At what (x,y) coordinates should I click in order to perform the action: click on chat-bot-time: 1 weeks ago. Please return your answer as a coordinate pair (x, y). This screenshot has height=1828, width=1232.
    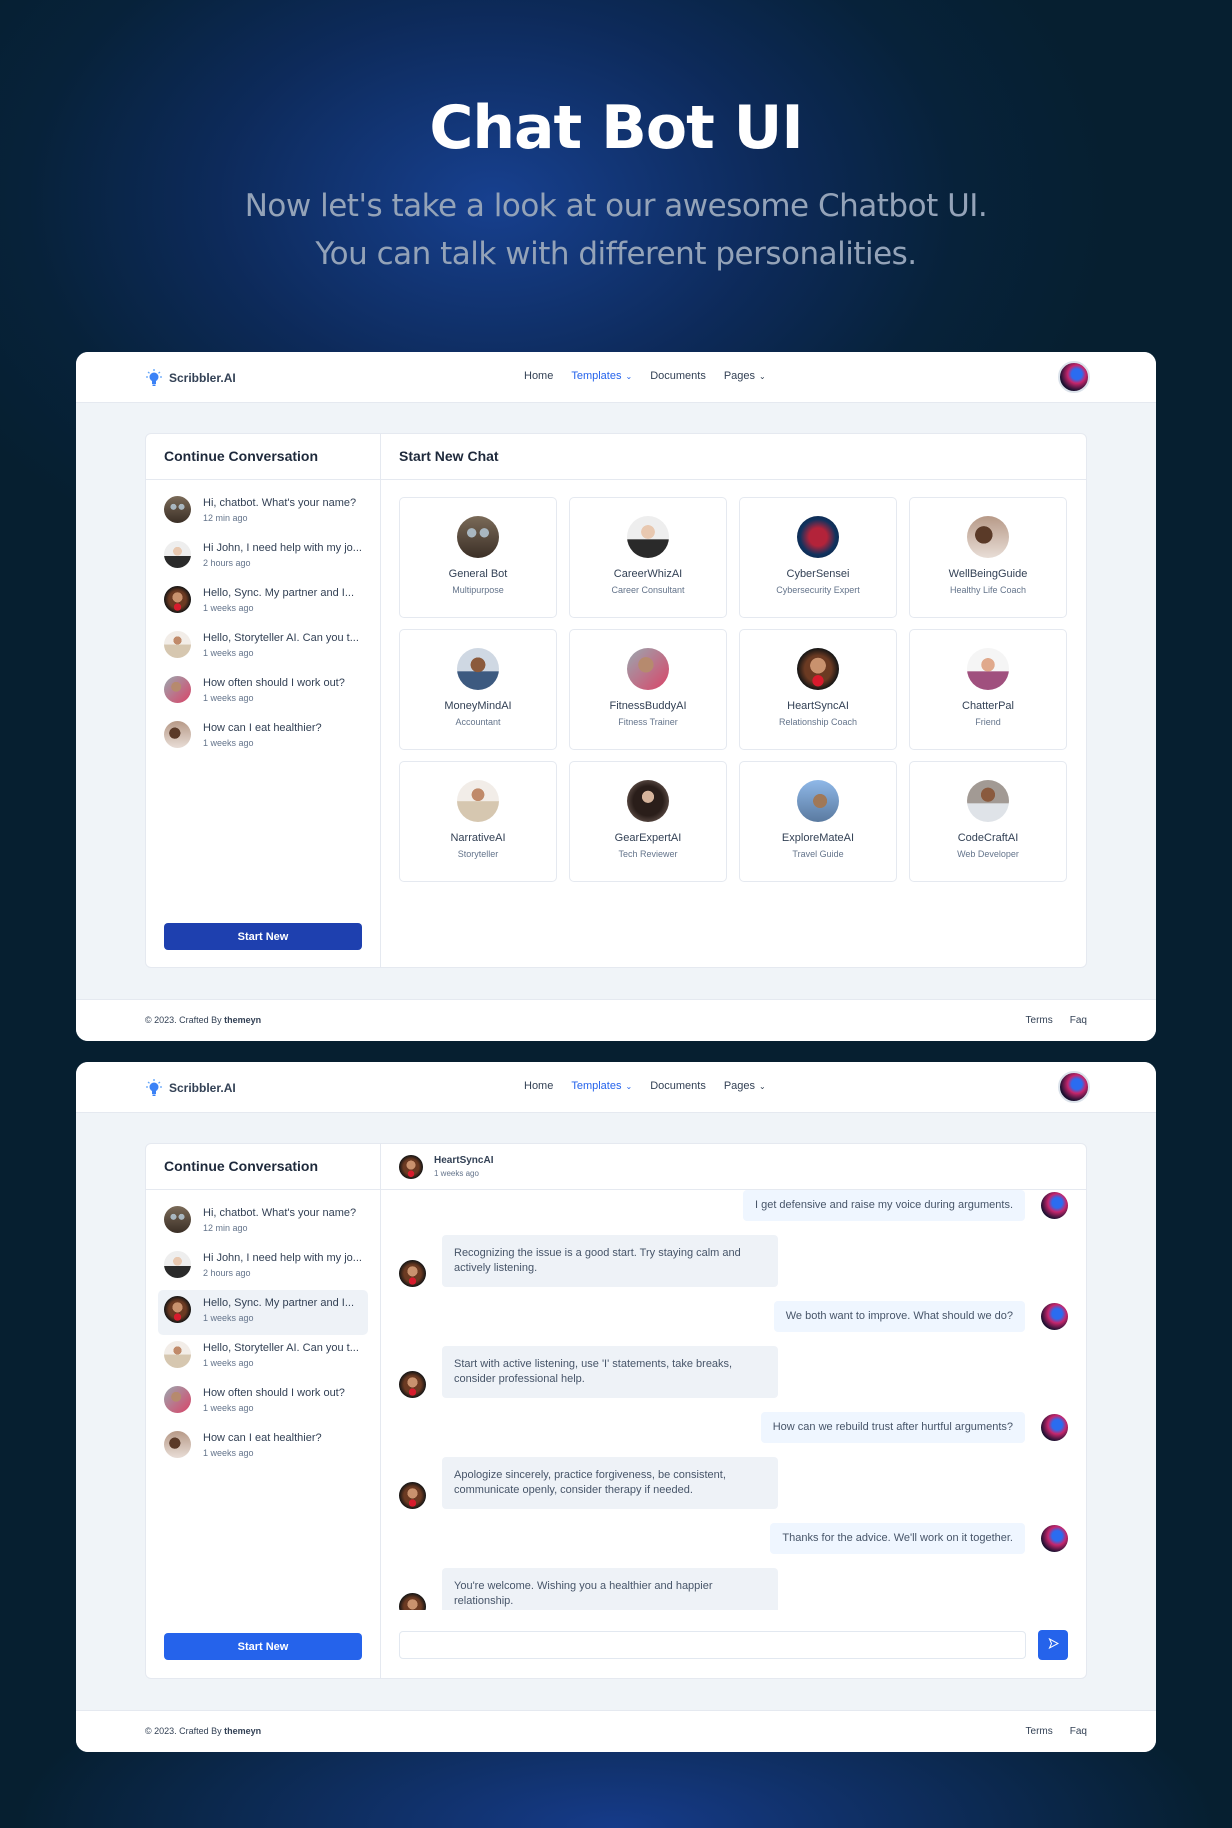
    Looking at the image, I should click on (456, 1173).